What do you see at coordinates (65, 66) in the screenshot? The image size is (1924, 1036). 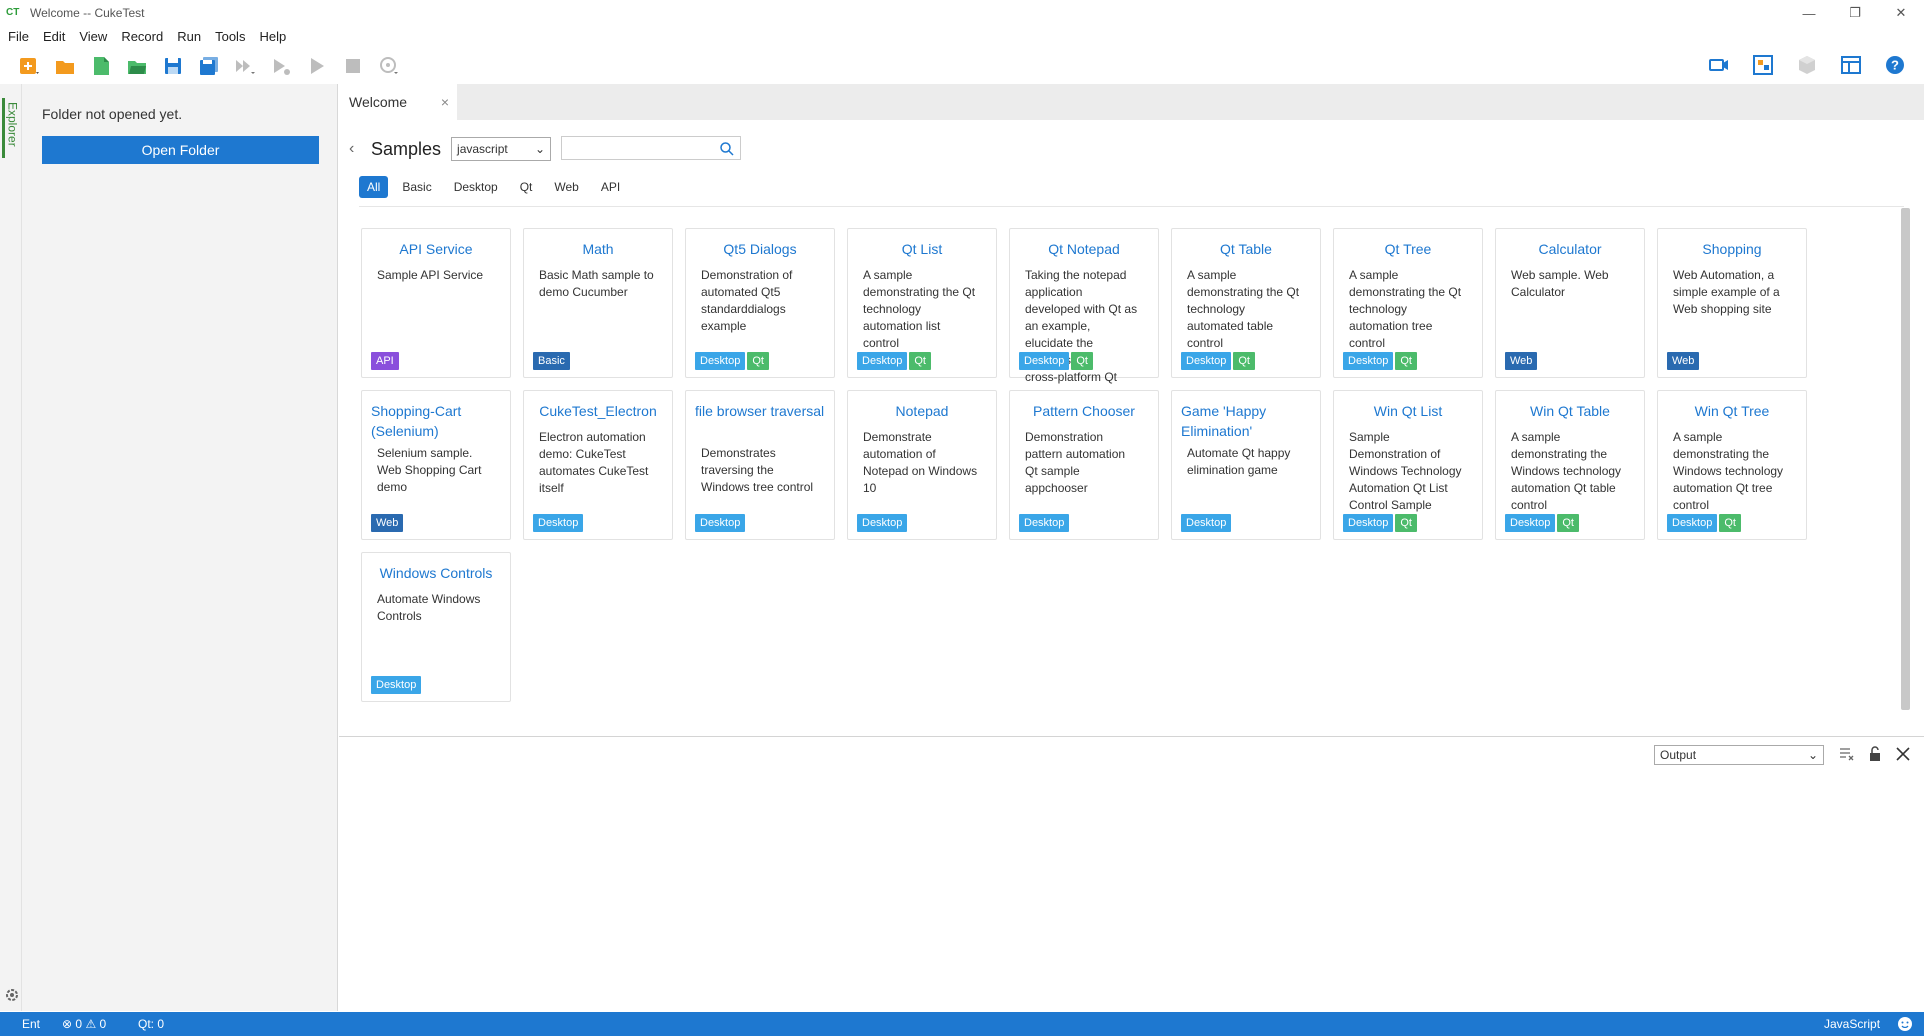 I see `open-folder-icon` at bounding box center [65, 66].